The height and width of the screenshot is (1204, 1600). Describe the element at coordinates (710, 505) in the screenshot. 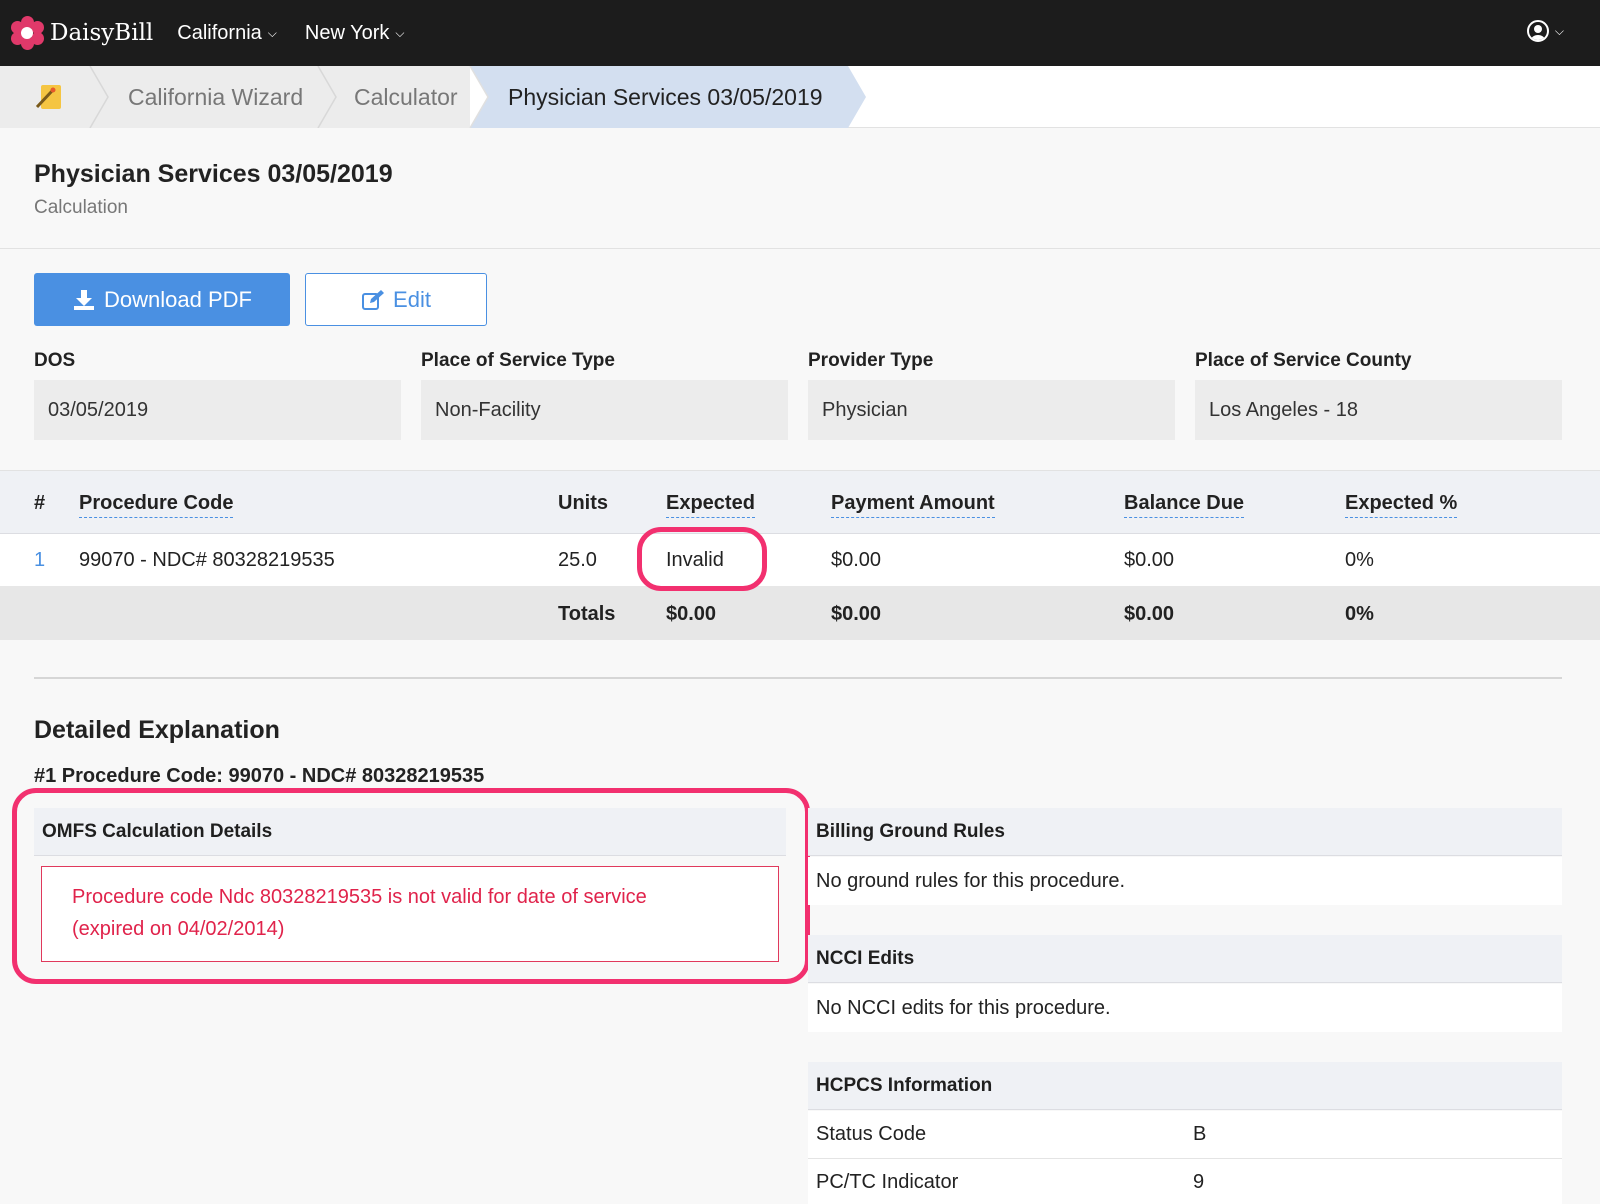

I see `column-header-expected: Expected` at that location.